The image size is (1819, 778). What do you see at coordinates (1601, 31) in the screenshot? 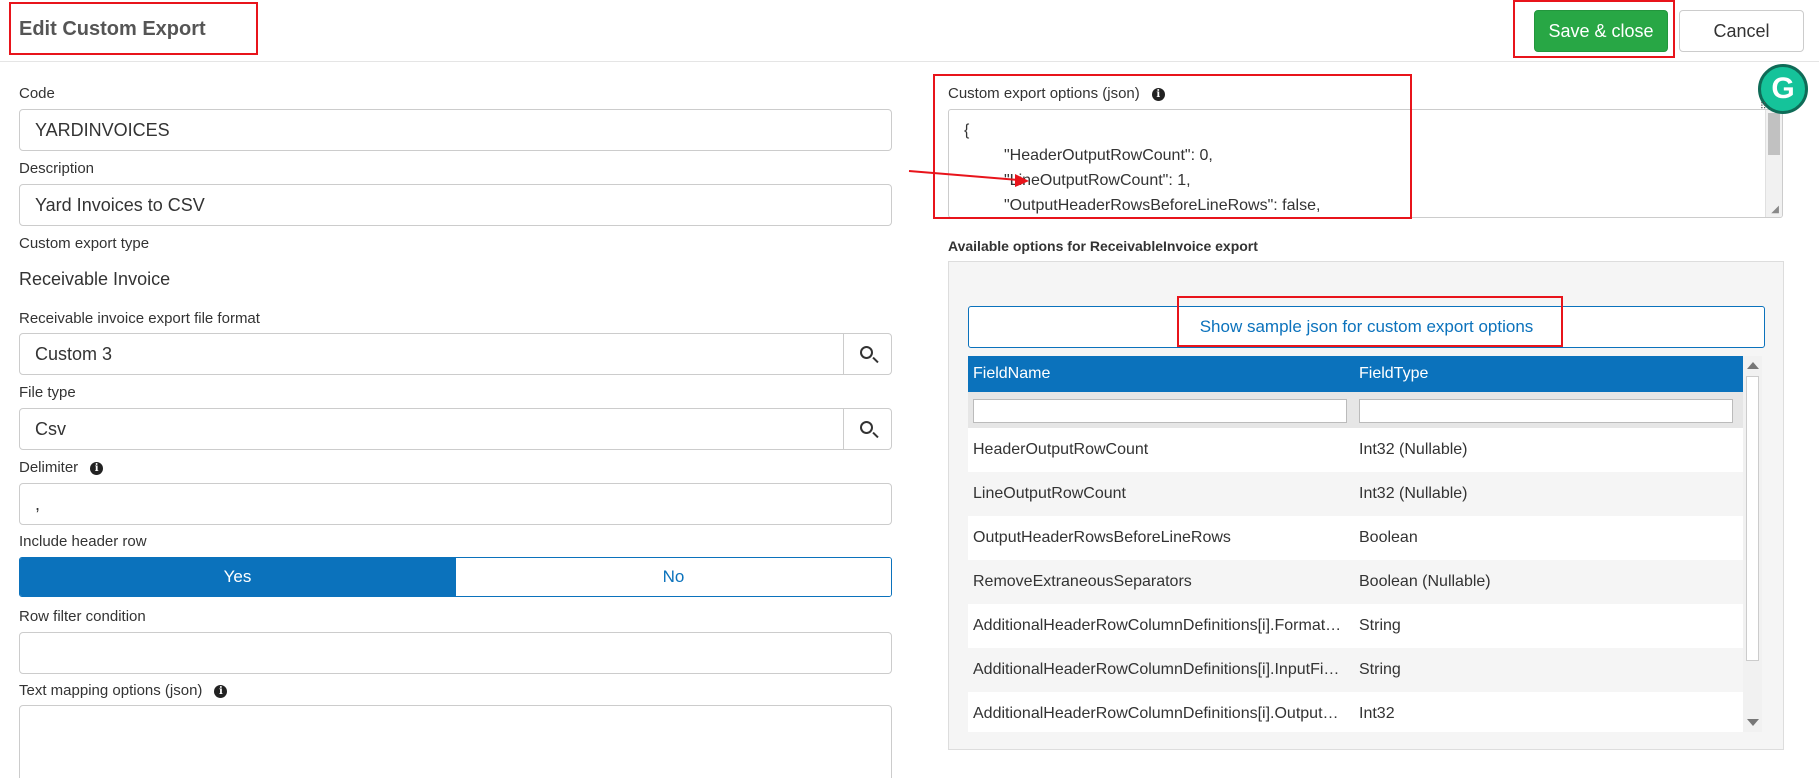
I see `save-close-button: Save & close` at bounding box center [1601, 31].